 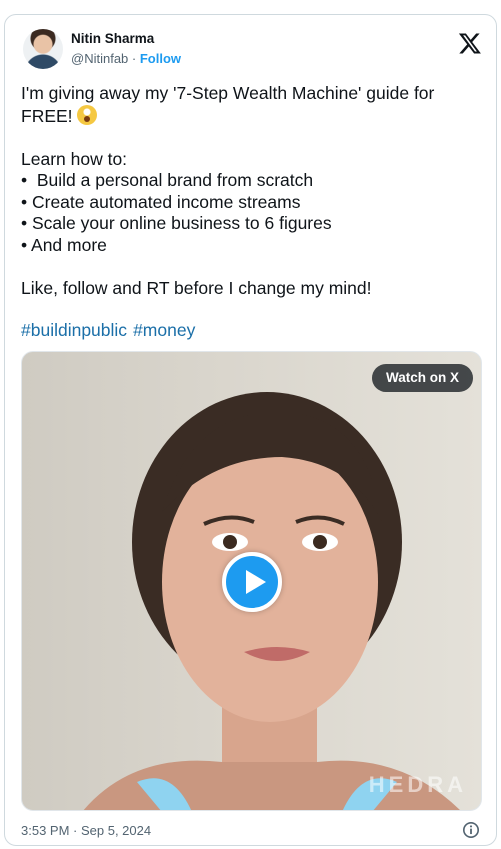 I want to click on hashtag-link: #buildinpublic, so click(x=74, y=330).